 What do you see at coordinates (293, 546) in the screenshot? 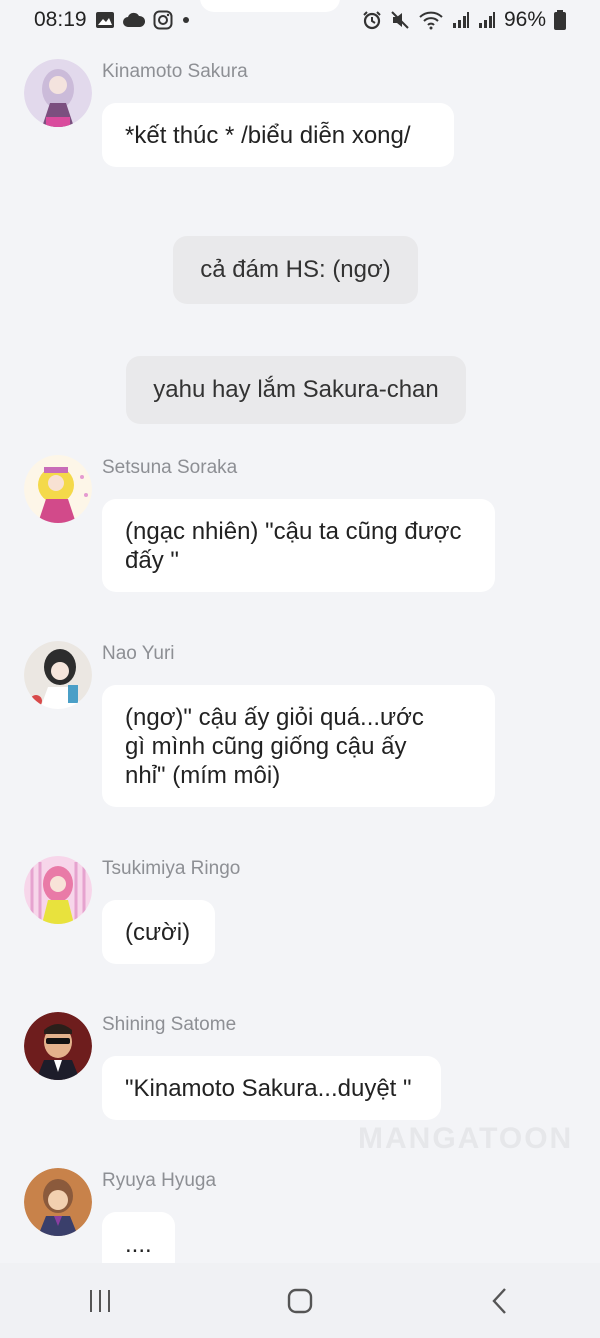
I see `message-text: (ngạc nhiên) "cậu ta cũng được đấy "` at bounding box center [293, 546].